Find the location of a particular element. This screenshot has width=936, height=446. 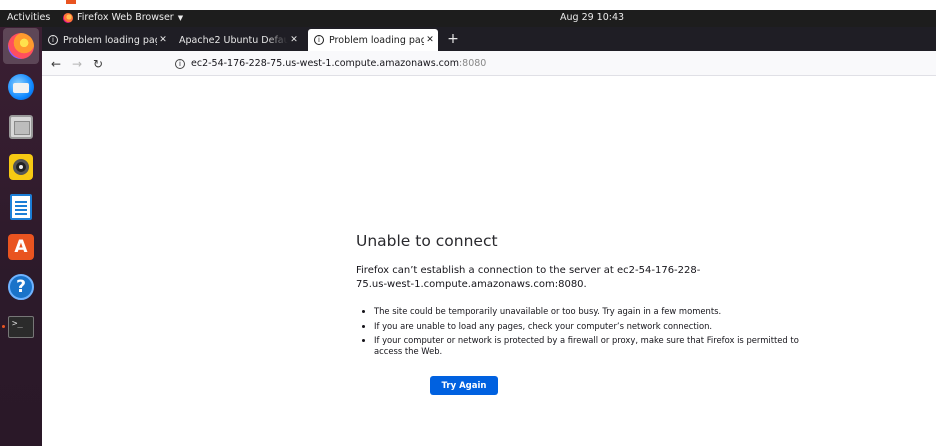

dock-firefox is located at coordinates (21, 46).